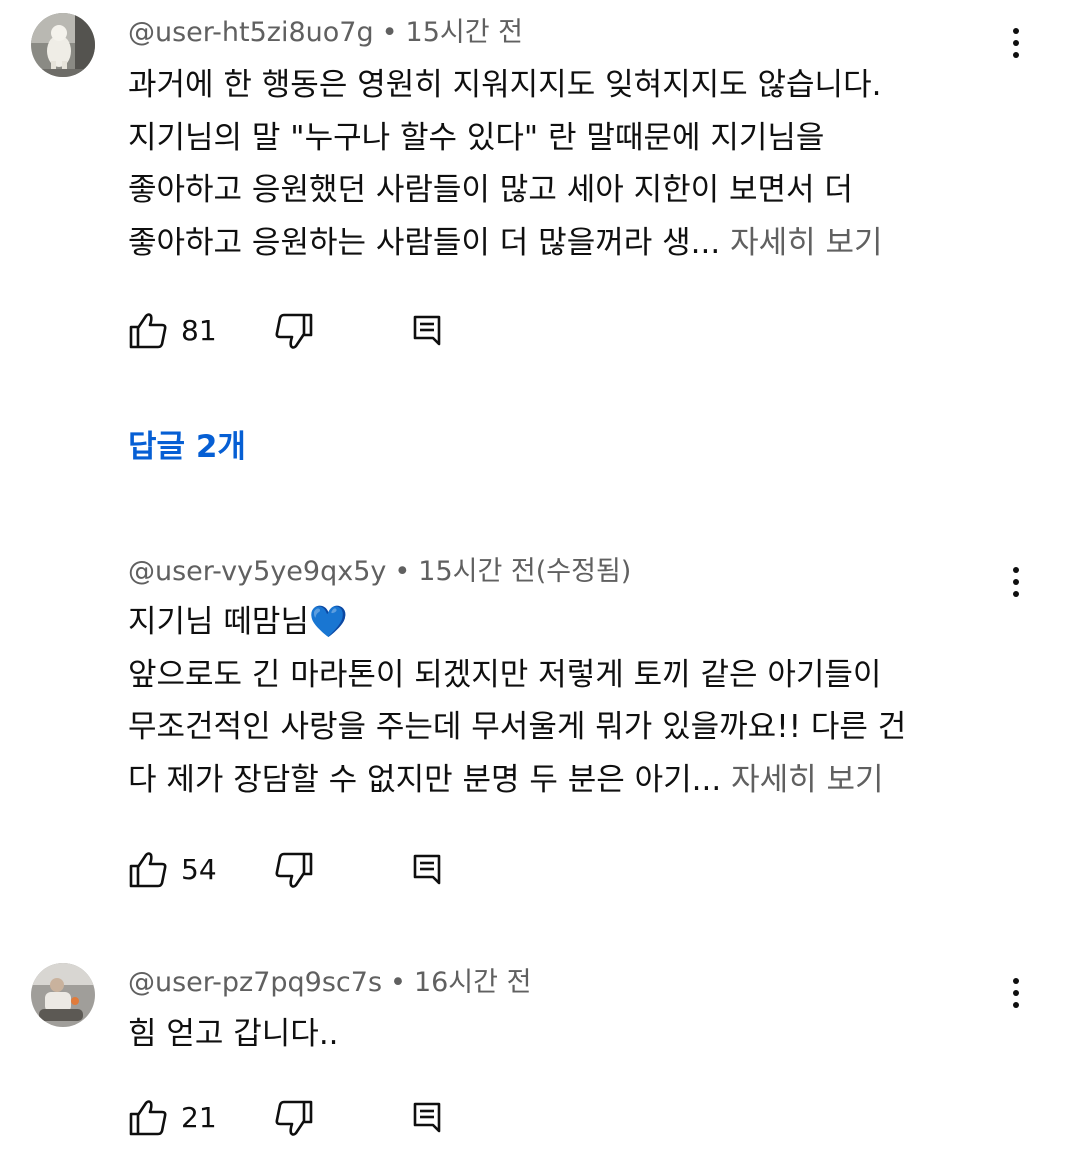 Image resolution: width=1079 pixels, height=1173 pixels. I want to click on comment-line: 무조건적인 사랑을 주는데 무서울게 뭐가 있을까요!! 다른 건, so click(517, 727).